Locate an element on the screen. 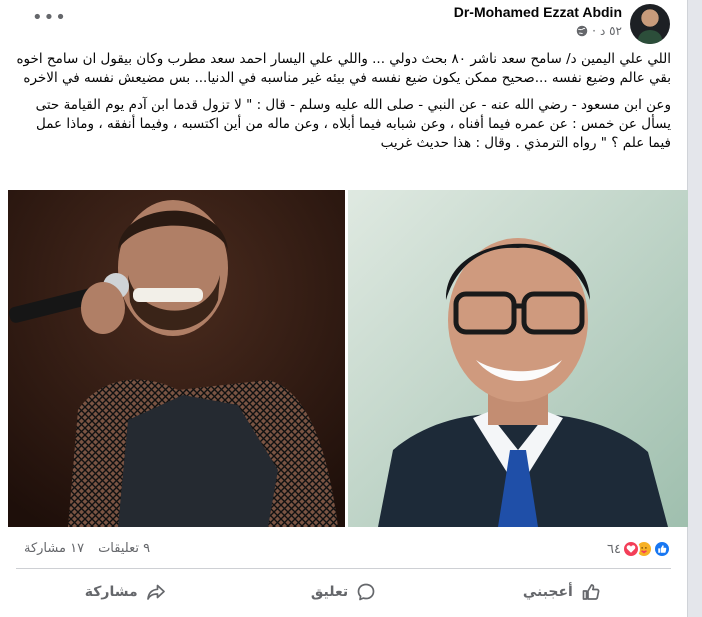 Image resolution: width=702 pixels, height=617 pixels. like-button: أعجبني is located at coordinates (562, 592).